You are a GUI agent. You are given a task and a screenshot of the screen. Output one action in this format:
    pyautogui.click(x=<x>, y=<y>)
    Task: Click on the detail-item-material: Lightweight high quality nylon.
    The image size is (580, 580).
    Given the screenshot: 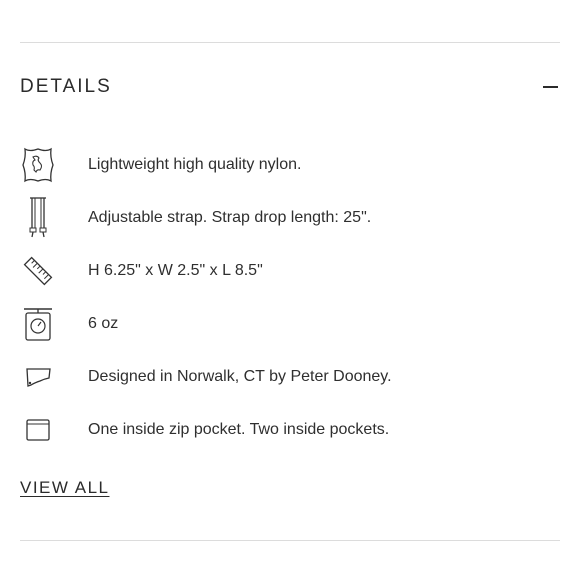 What is the action you would take?
    pyautogui.click(x=290, y=165)
    